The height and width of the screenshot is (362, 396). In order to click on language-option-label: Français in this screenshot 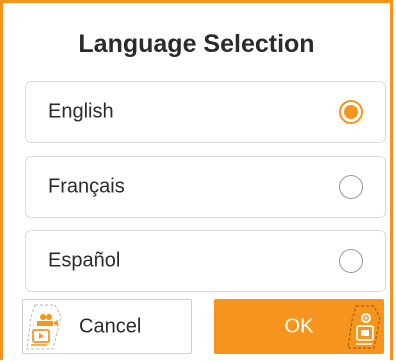, I will do `click(86, 186)`.